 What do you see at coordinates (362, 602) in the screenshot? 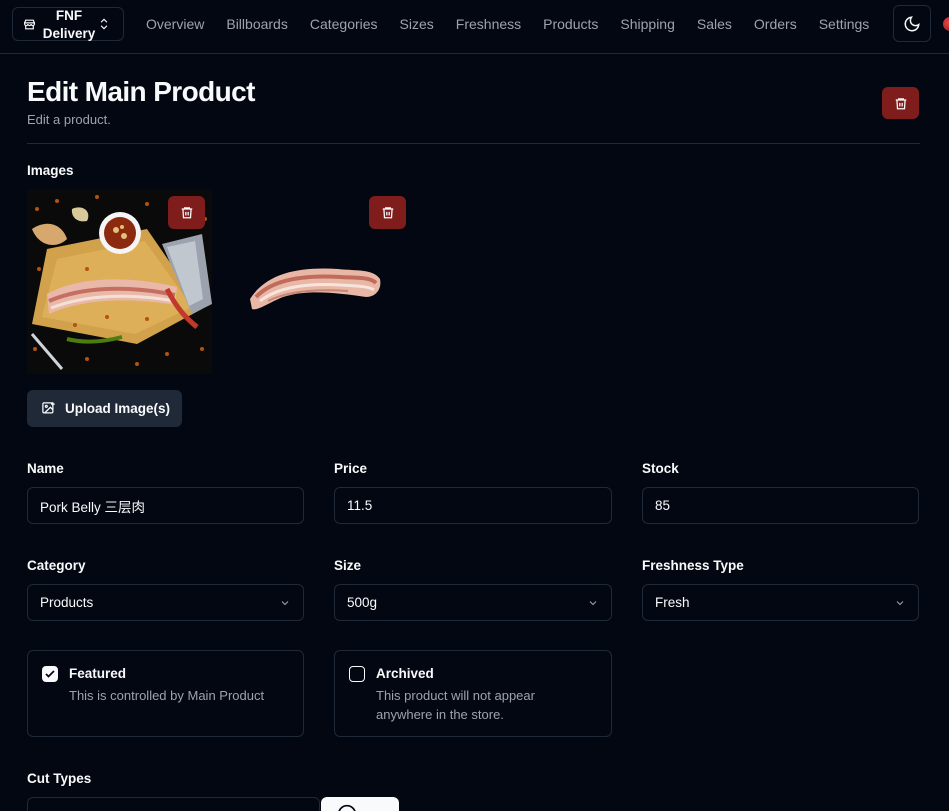
I see `size-select-value: 500g` at bounding box center [362, 602].